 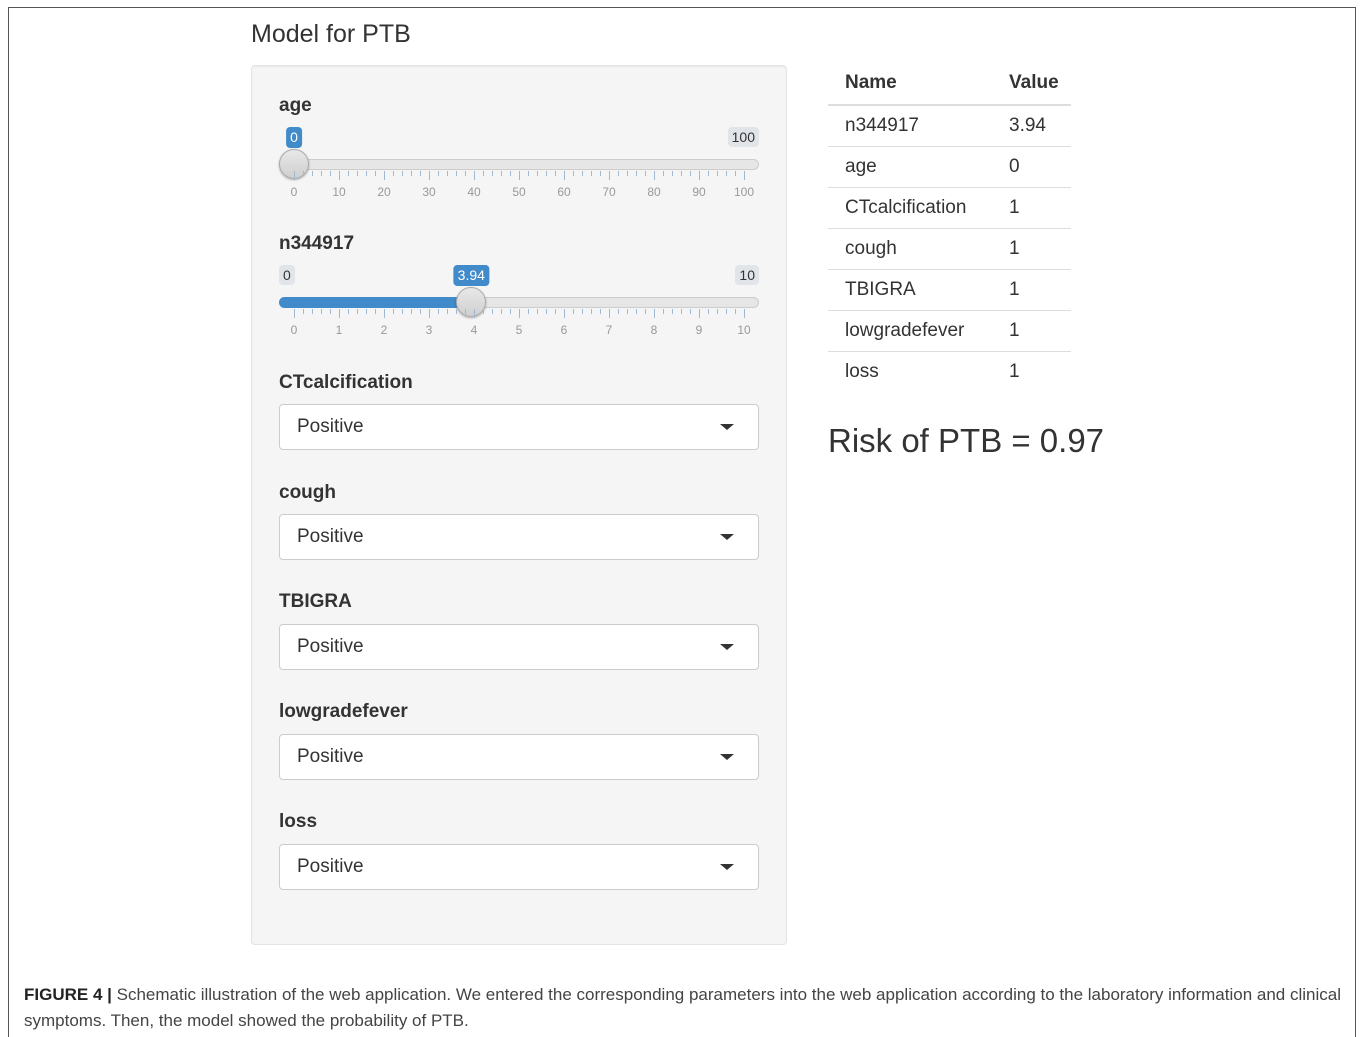 What do you see at coordinates (339, 330) in the screenshot?
I see `n344917-tick-label: 1` at bounding box center [339, 330].